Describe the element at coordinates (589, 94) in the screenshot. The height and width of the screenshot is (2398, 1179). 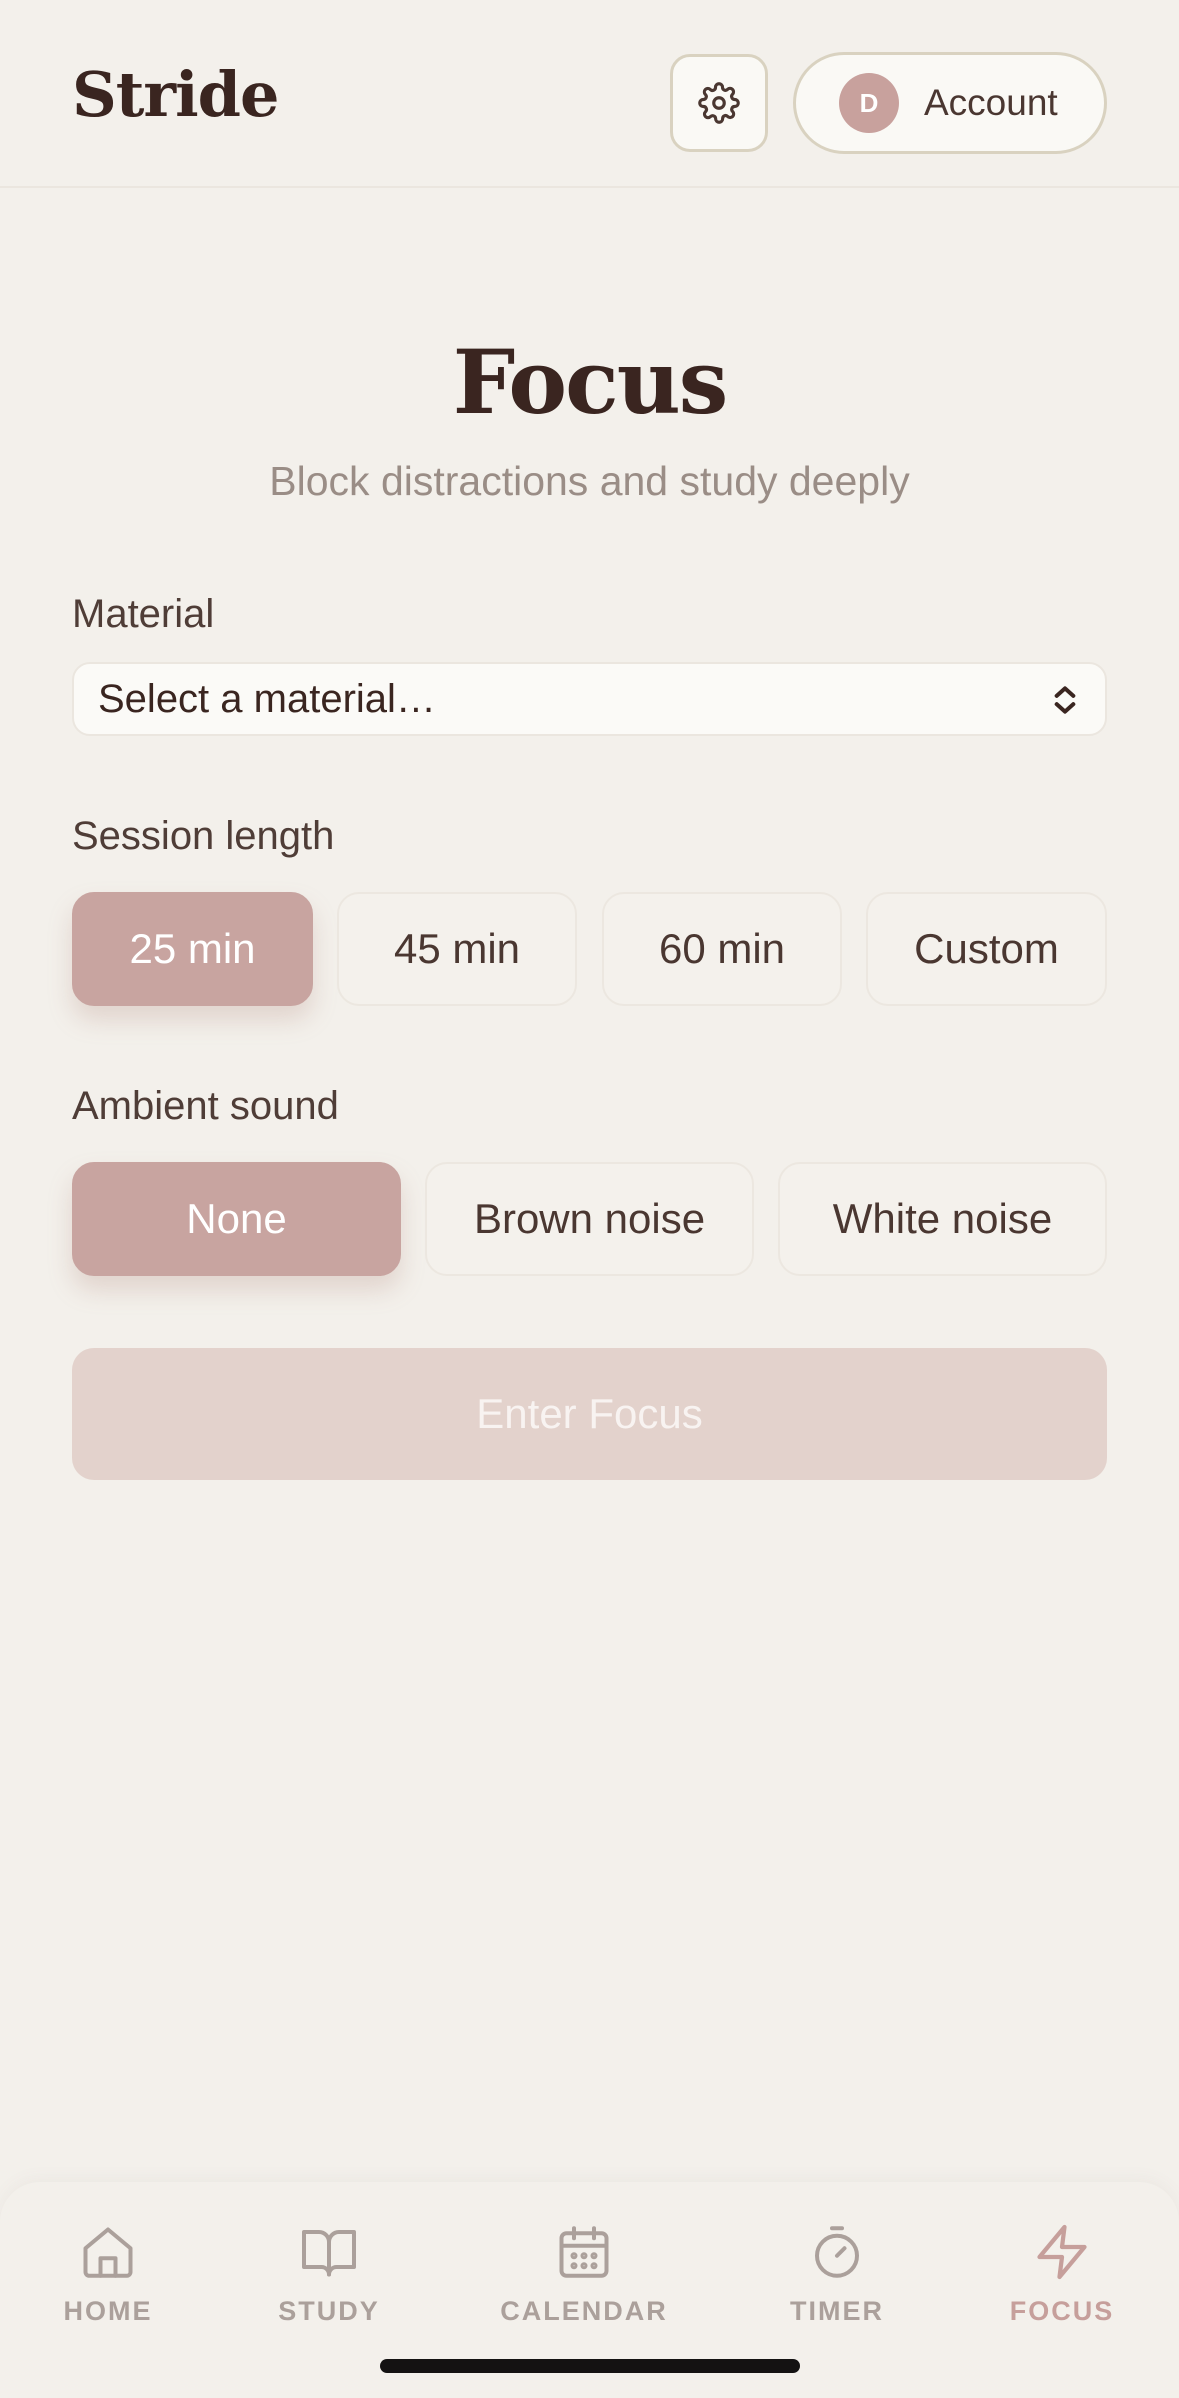
I see `app-header: Stride D Account` at that location.